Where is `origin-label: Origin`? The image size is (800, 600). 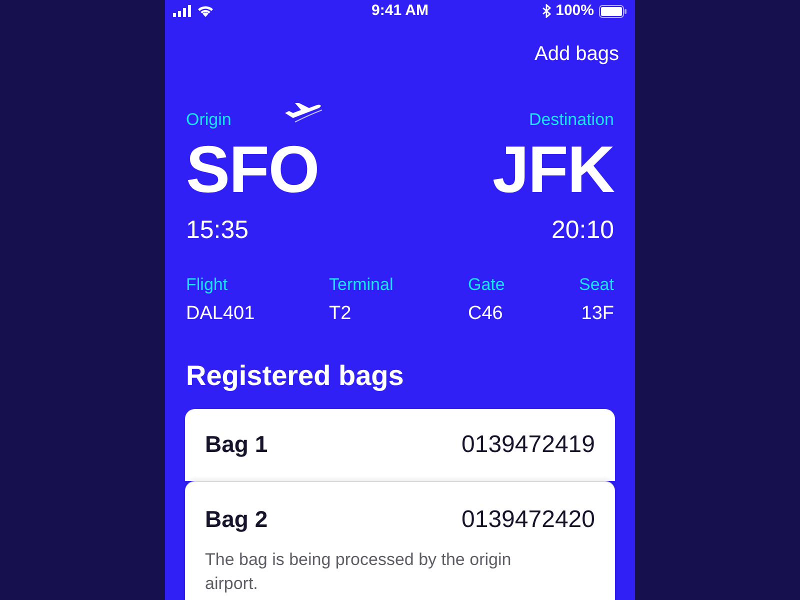 origin-label: Origin is located at coordinates (209, 119).